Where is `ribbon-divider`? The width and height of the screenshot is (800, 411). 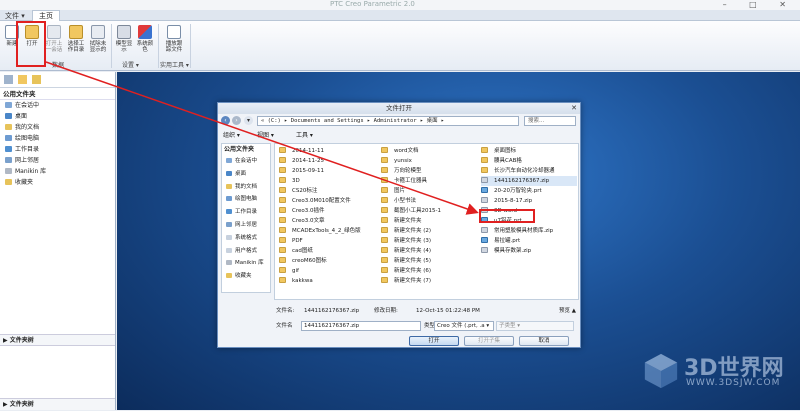 ribbon-divider is located at coordinates (158, 46).